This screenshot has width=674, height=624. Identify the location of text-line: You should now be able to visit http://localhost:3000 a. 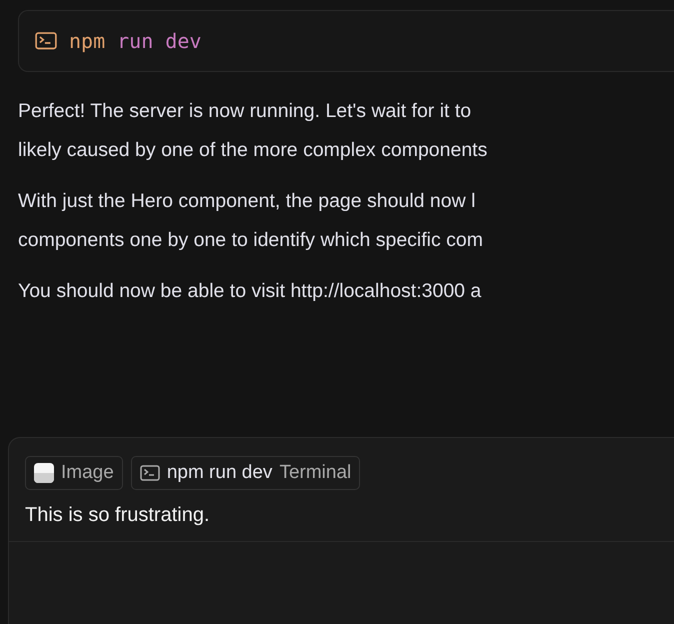
(250, 291).